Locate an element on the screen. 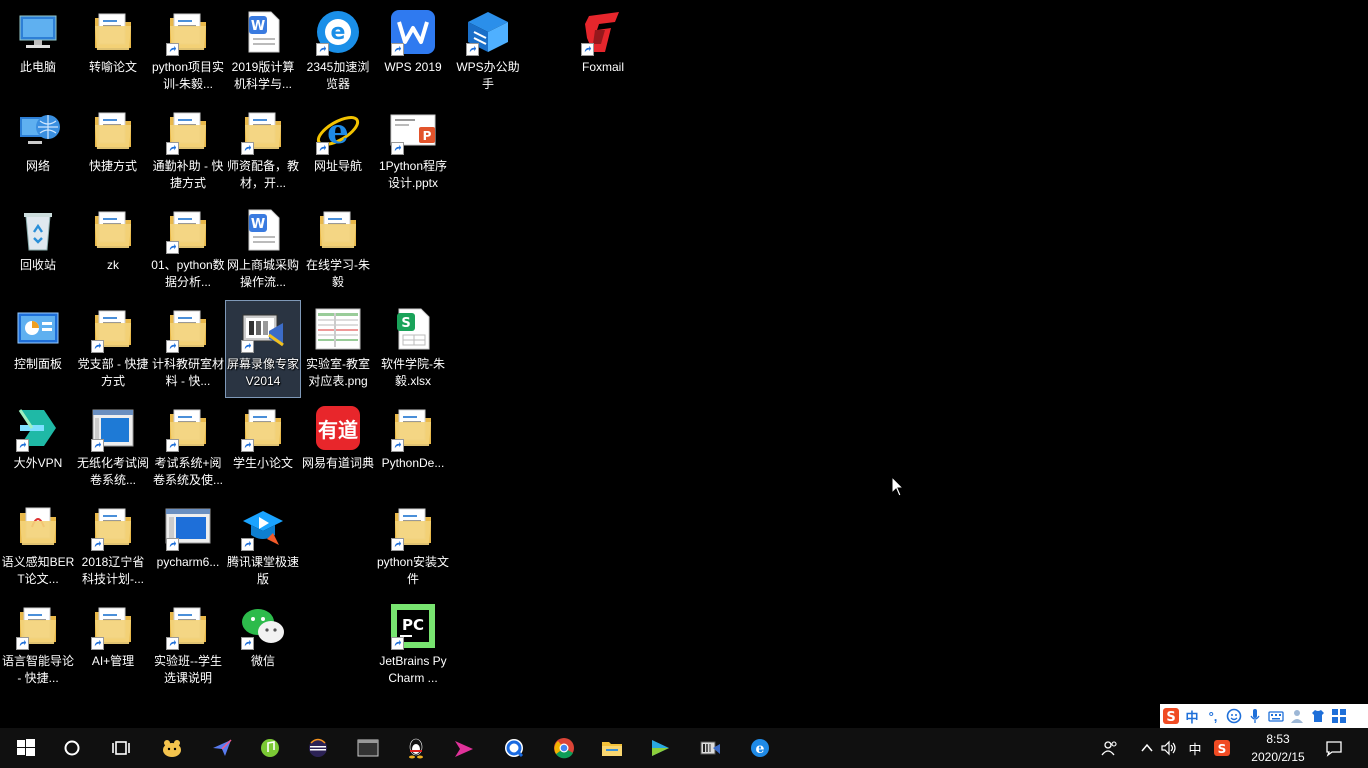 The image size is (1368, 768). desktop-icon: 学生小论文 is located at coordinates (263, 448).